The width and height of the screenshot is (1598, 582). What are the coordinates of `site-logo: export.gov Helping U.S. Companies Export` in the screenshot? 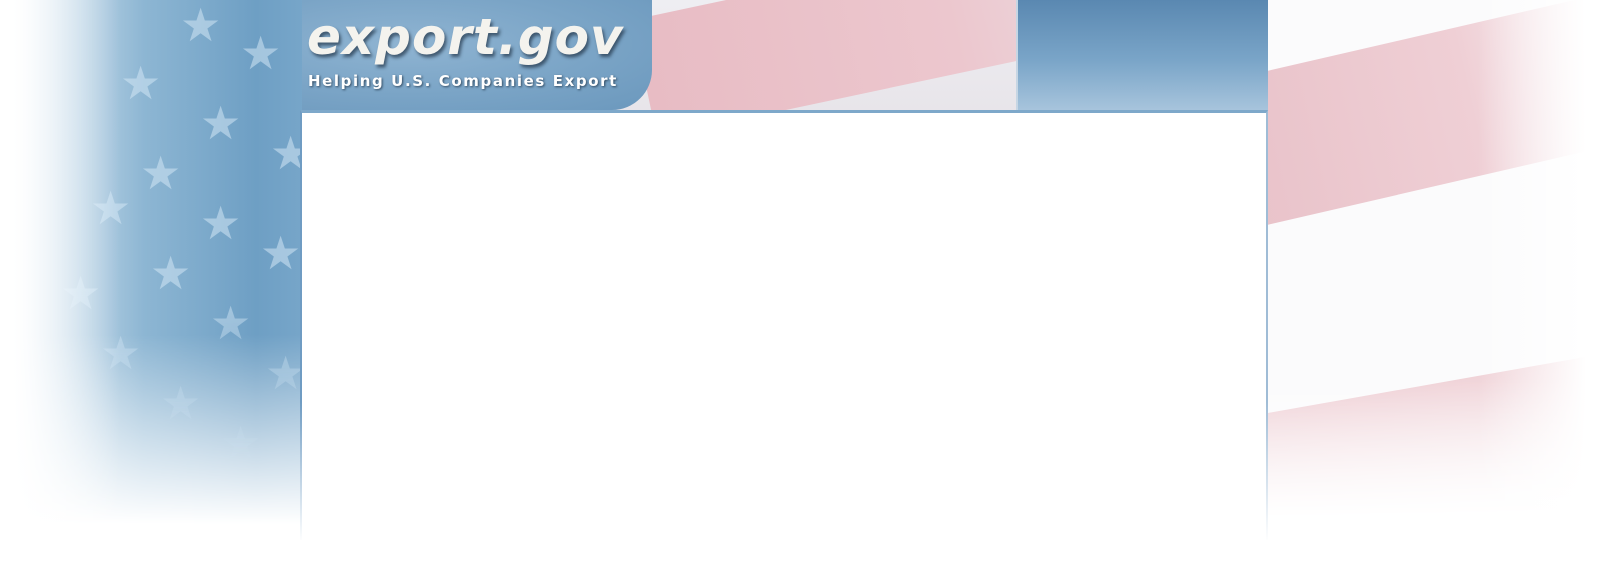 It's located at (477, 55).